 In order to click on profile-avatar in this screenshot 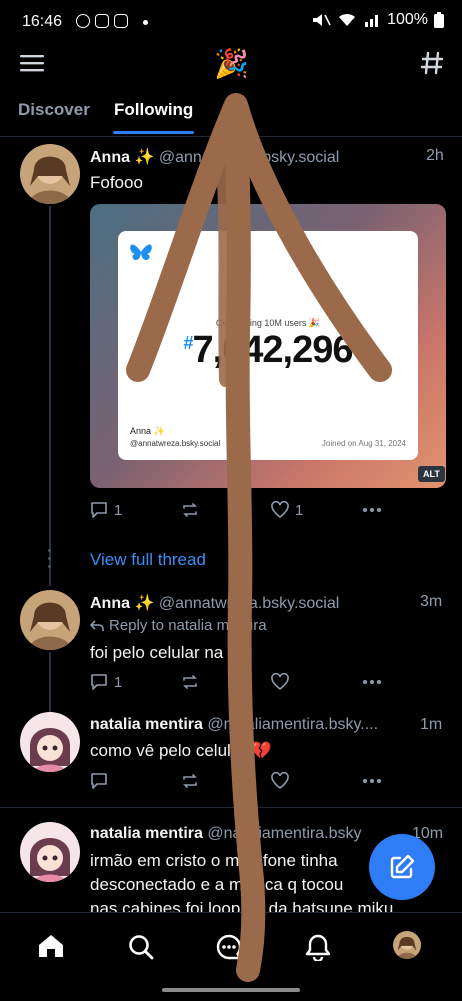, I will do `click(407, 945)`.